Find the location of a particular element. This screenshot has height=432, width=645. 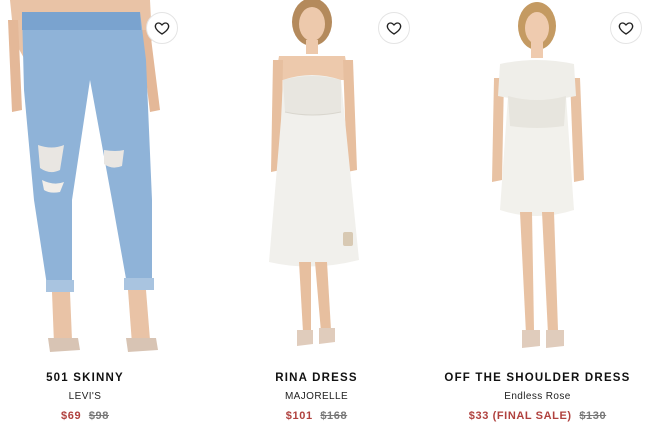

model-off-shoulder-dress-image is located at coordinates (538, 175).